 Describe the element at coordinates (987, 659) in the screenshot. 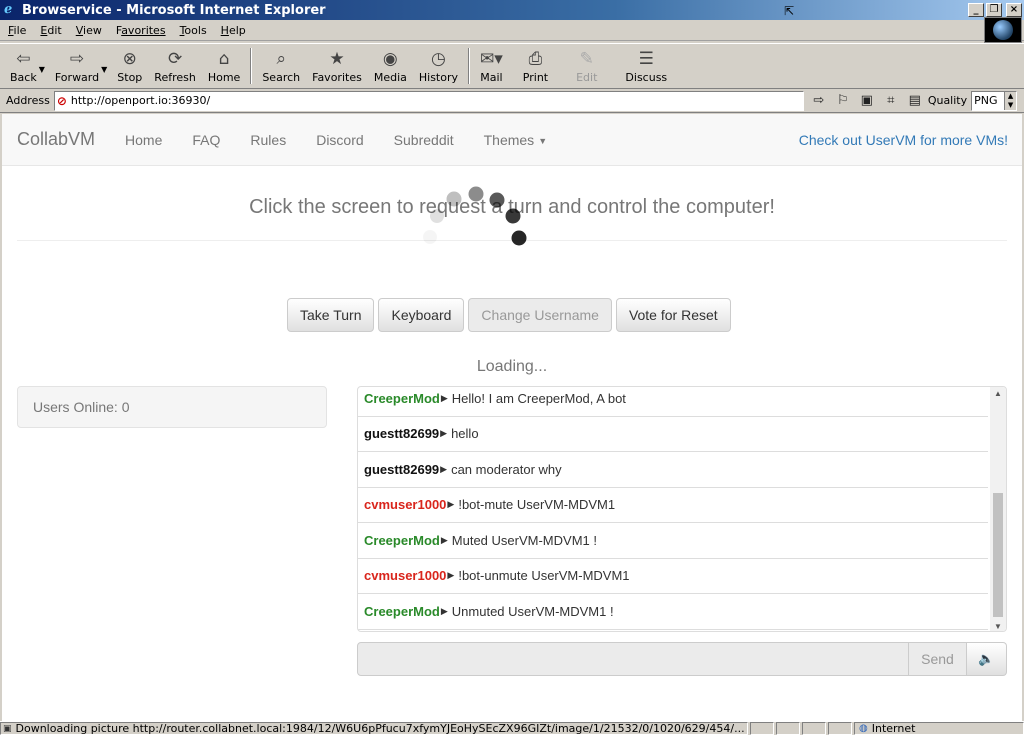

I see `volume-button: 🔈` at that location.